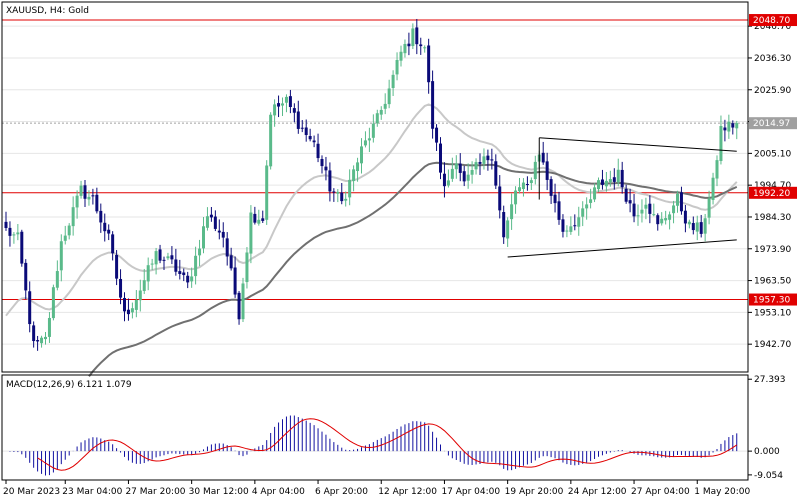  Describe the element at coordinates (772, 345) in the screenshot. I see `price-tick-label-10: 1942.70` at that location.